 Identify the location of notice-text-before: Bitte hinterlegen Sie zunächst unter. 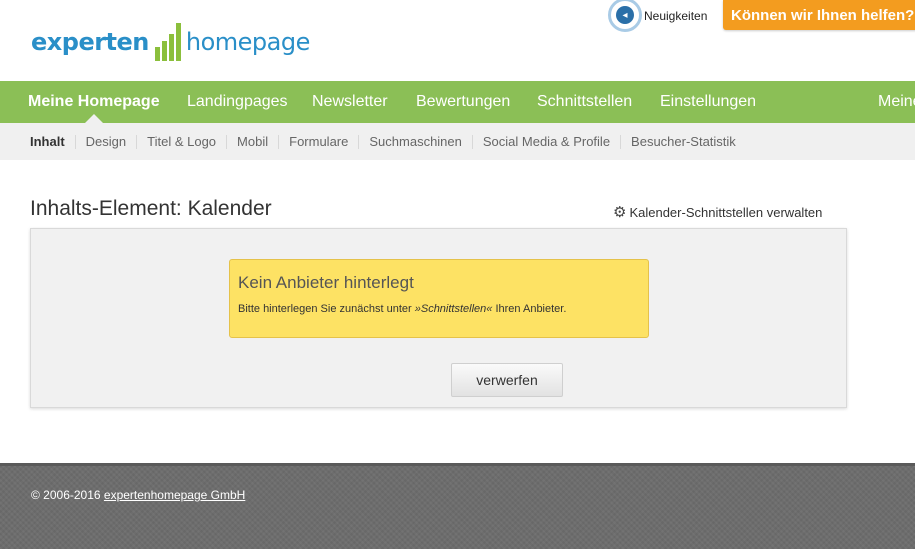
(326, 309).